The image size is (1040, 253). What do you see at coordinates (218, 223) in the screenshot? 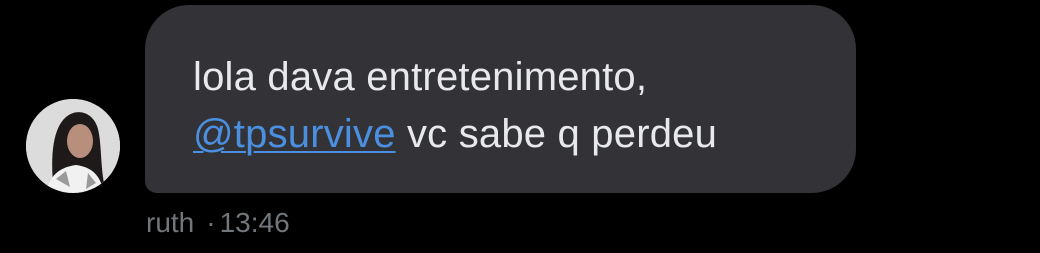
I see `message-meta: ruth · 13:46` at bounding box center [218, 223].